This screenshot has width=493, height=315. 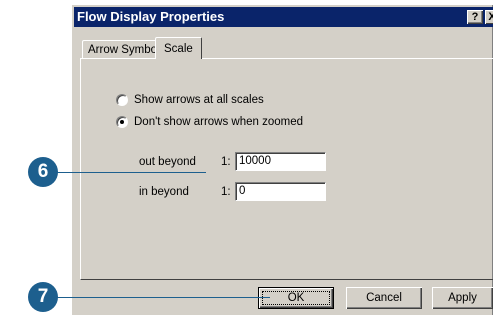 What do you see at coordinates (475, 17) in the screenshot?
I see `help-button: ?` at bounding box center [475, 17].